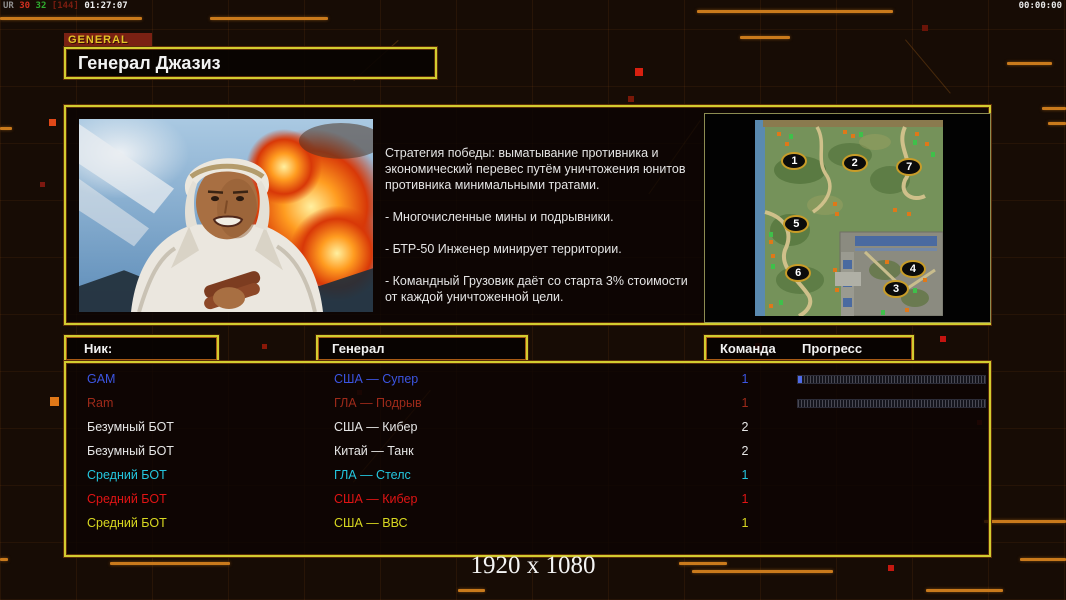 Image resolution: width=1066 pixels, height=600 pixels. I want to click on progress-header-label: Прогресс, so click(832, 348).